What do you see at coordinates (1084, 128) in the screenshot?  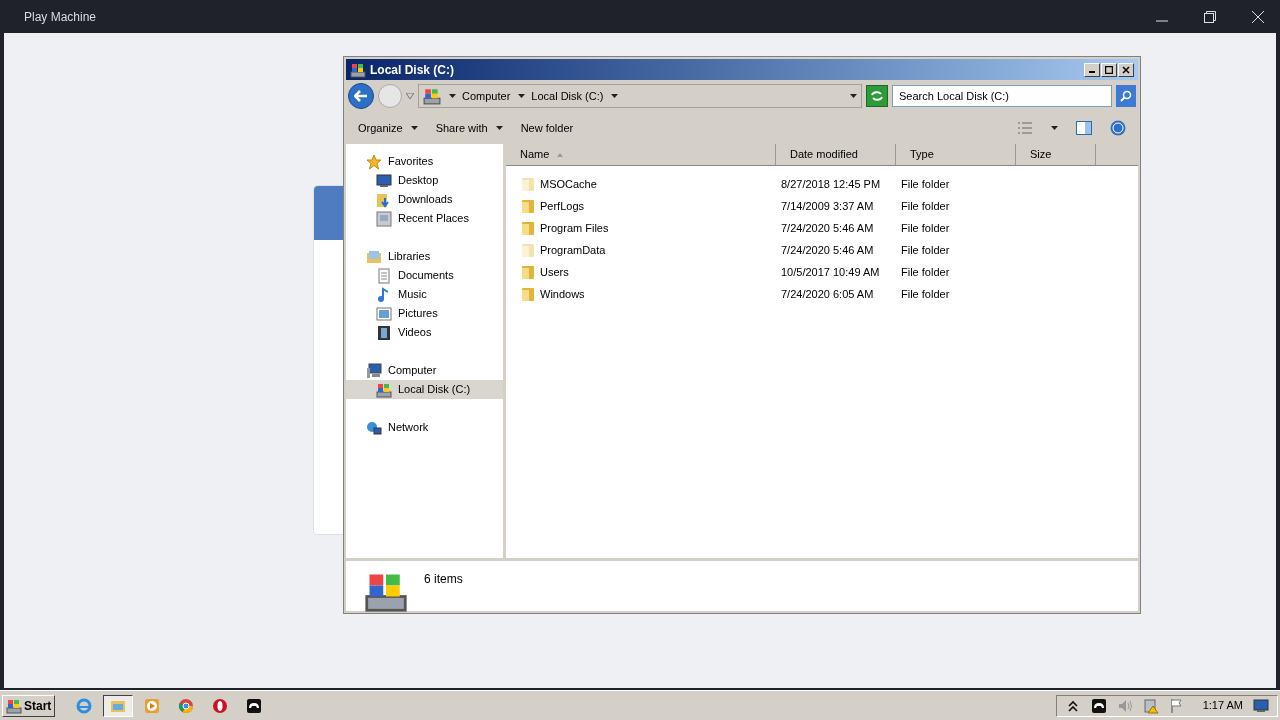 I see `preview-pane-icon` at bounding box center [1084, 128].